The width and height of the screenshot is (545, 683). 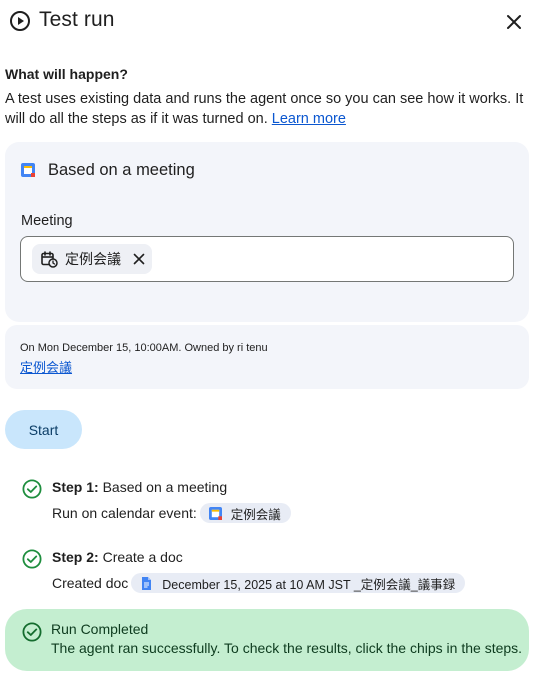 What do you see at coordinates (121, 169) in the screenshot?
I see `trigger-title: Based on a meeting` at bounding box center [121, 169].